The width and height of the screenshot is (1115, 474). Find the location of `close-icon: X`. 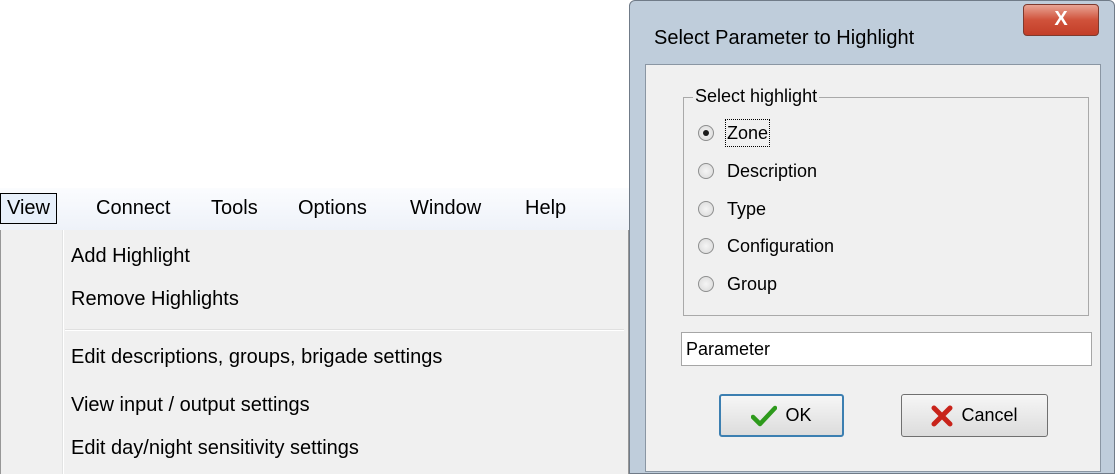

close-icon: X is located at coordinates (1061, 19).